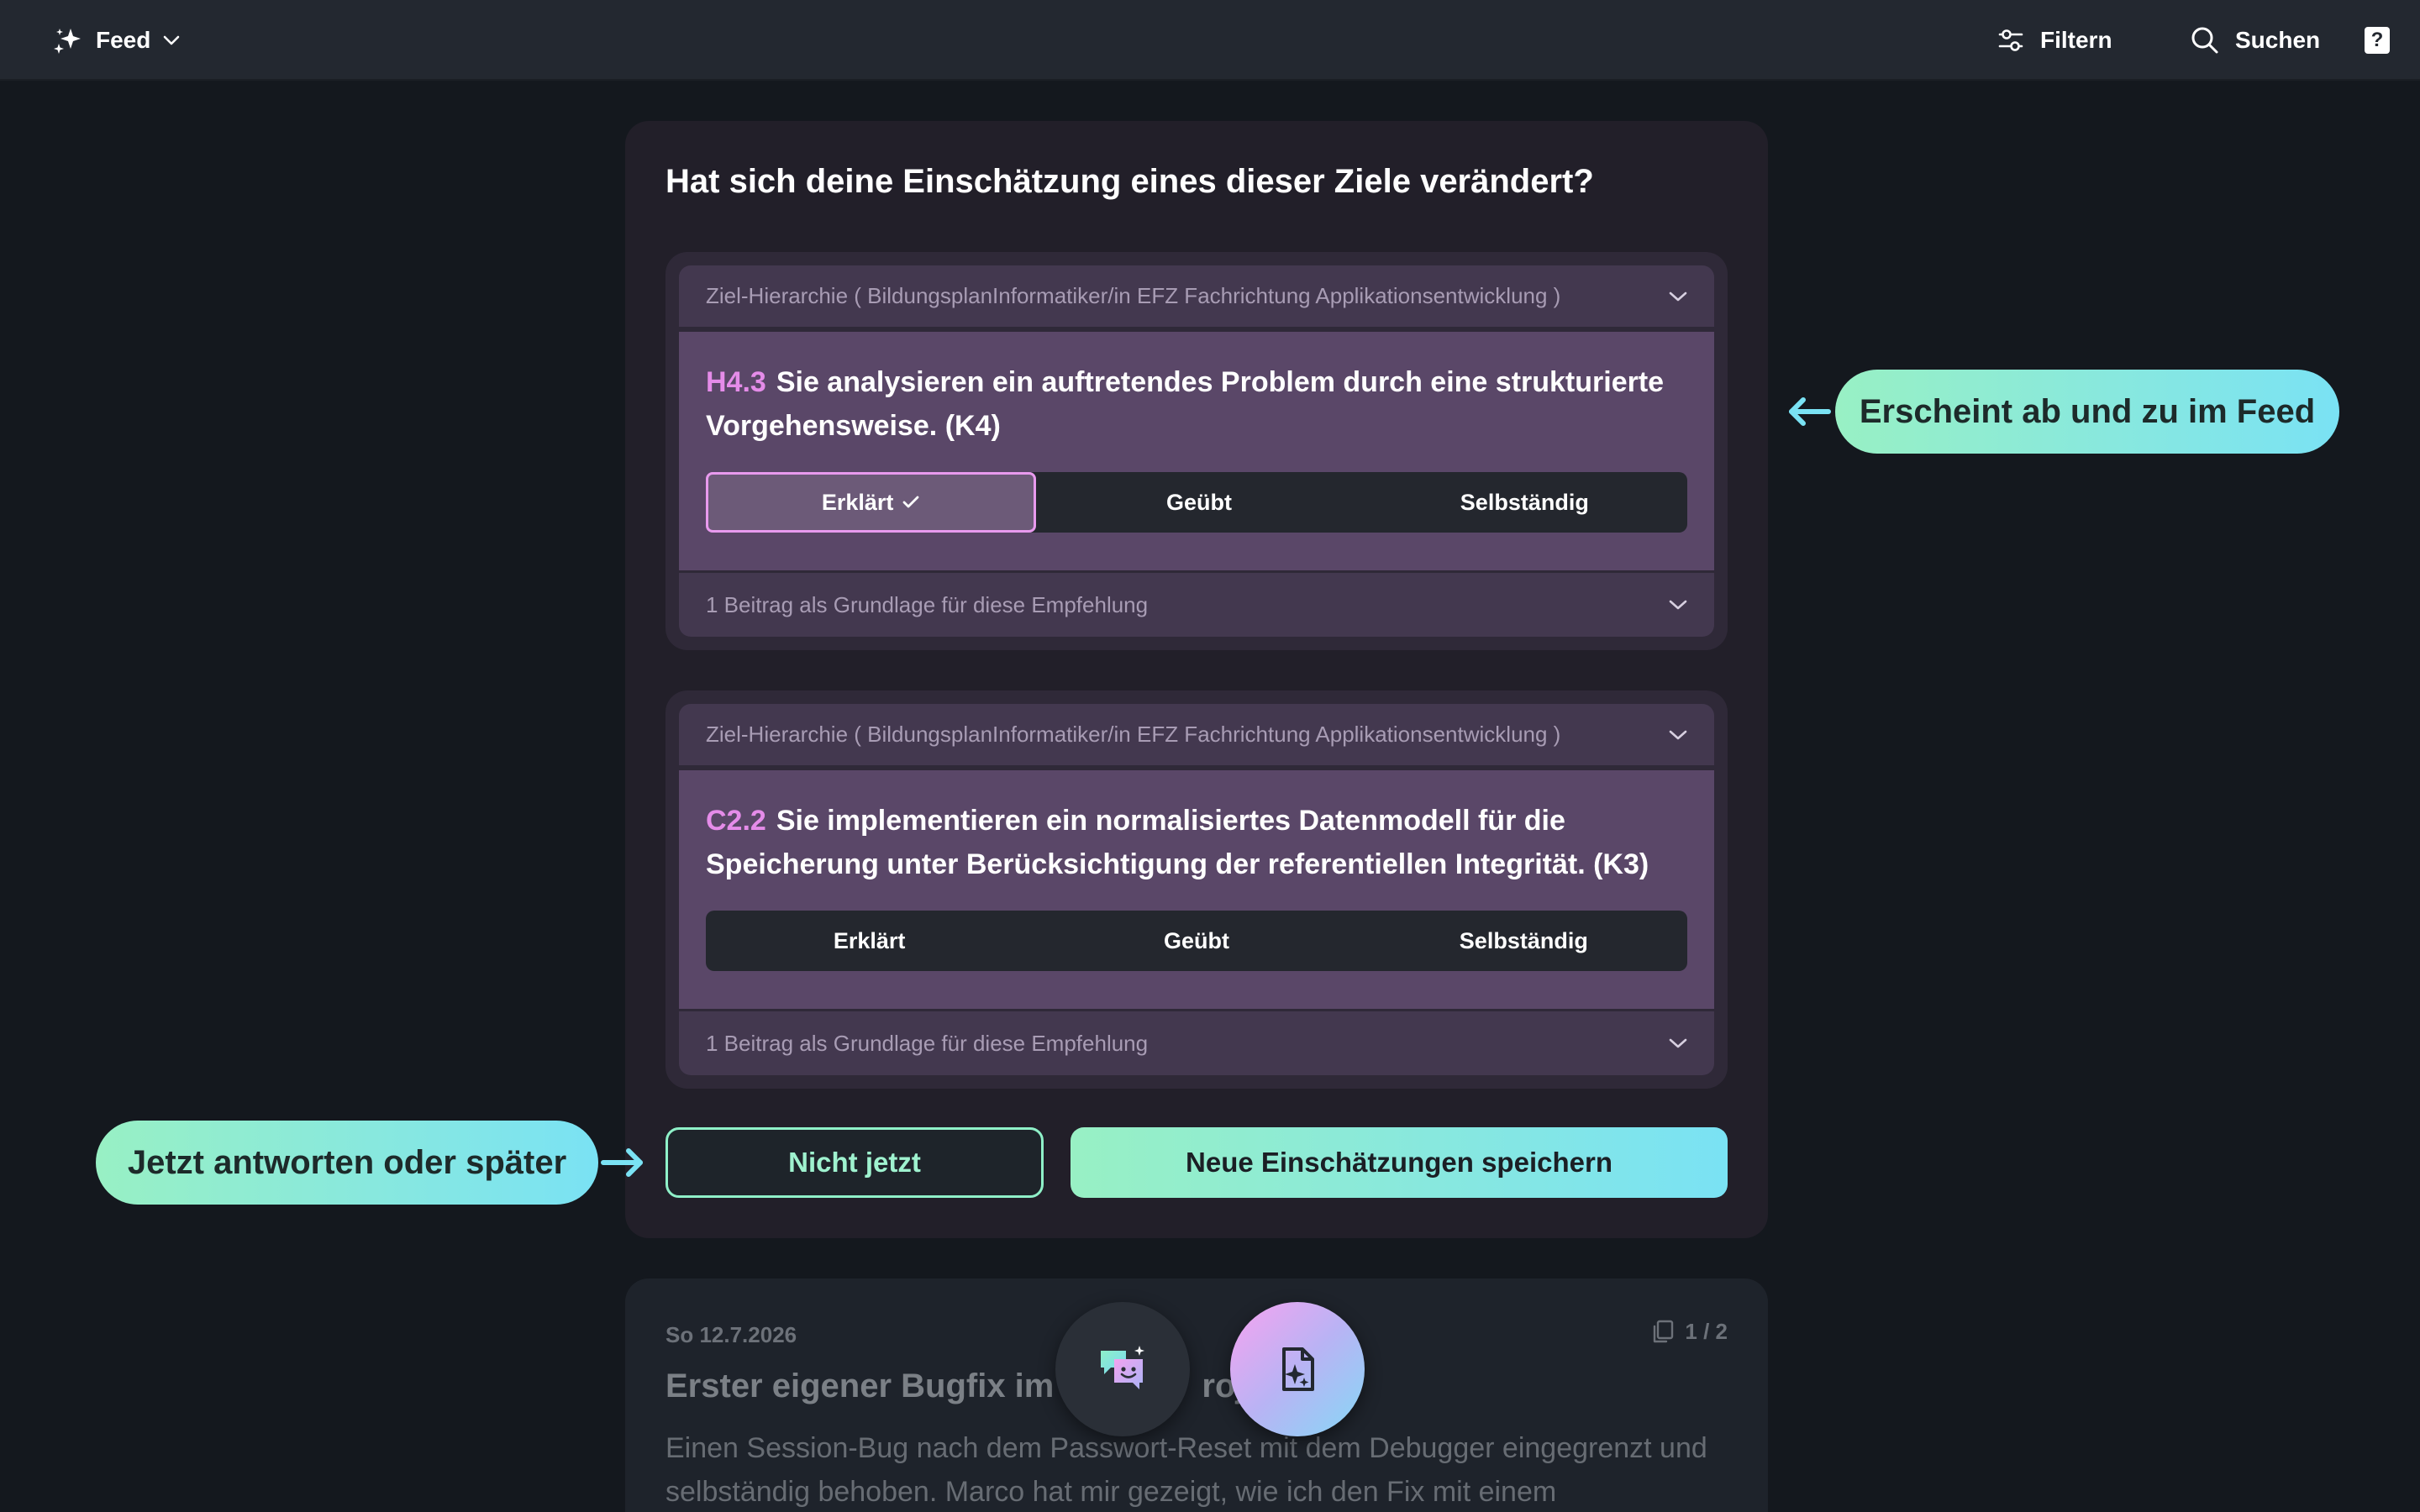  Describe the element at coordinates (2076, 40) in the screenshot. I see `filter-label: Filtern` at that location.